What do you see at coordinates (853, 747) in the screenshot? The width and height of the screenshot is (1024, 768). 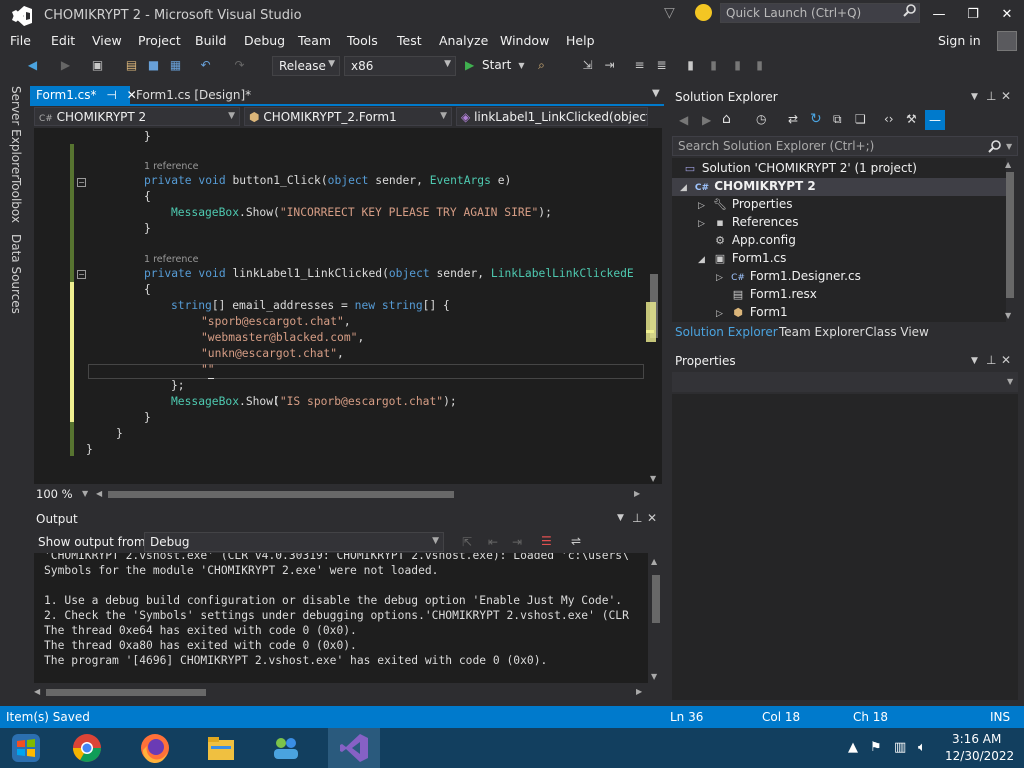 I see `show-hidden-icons-icon: ▲` at bounding box center [853, 747].